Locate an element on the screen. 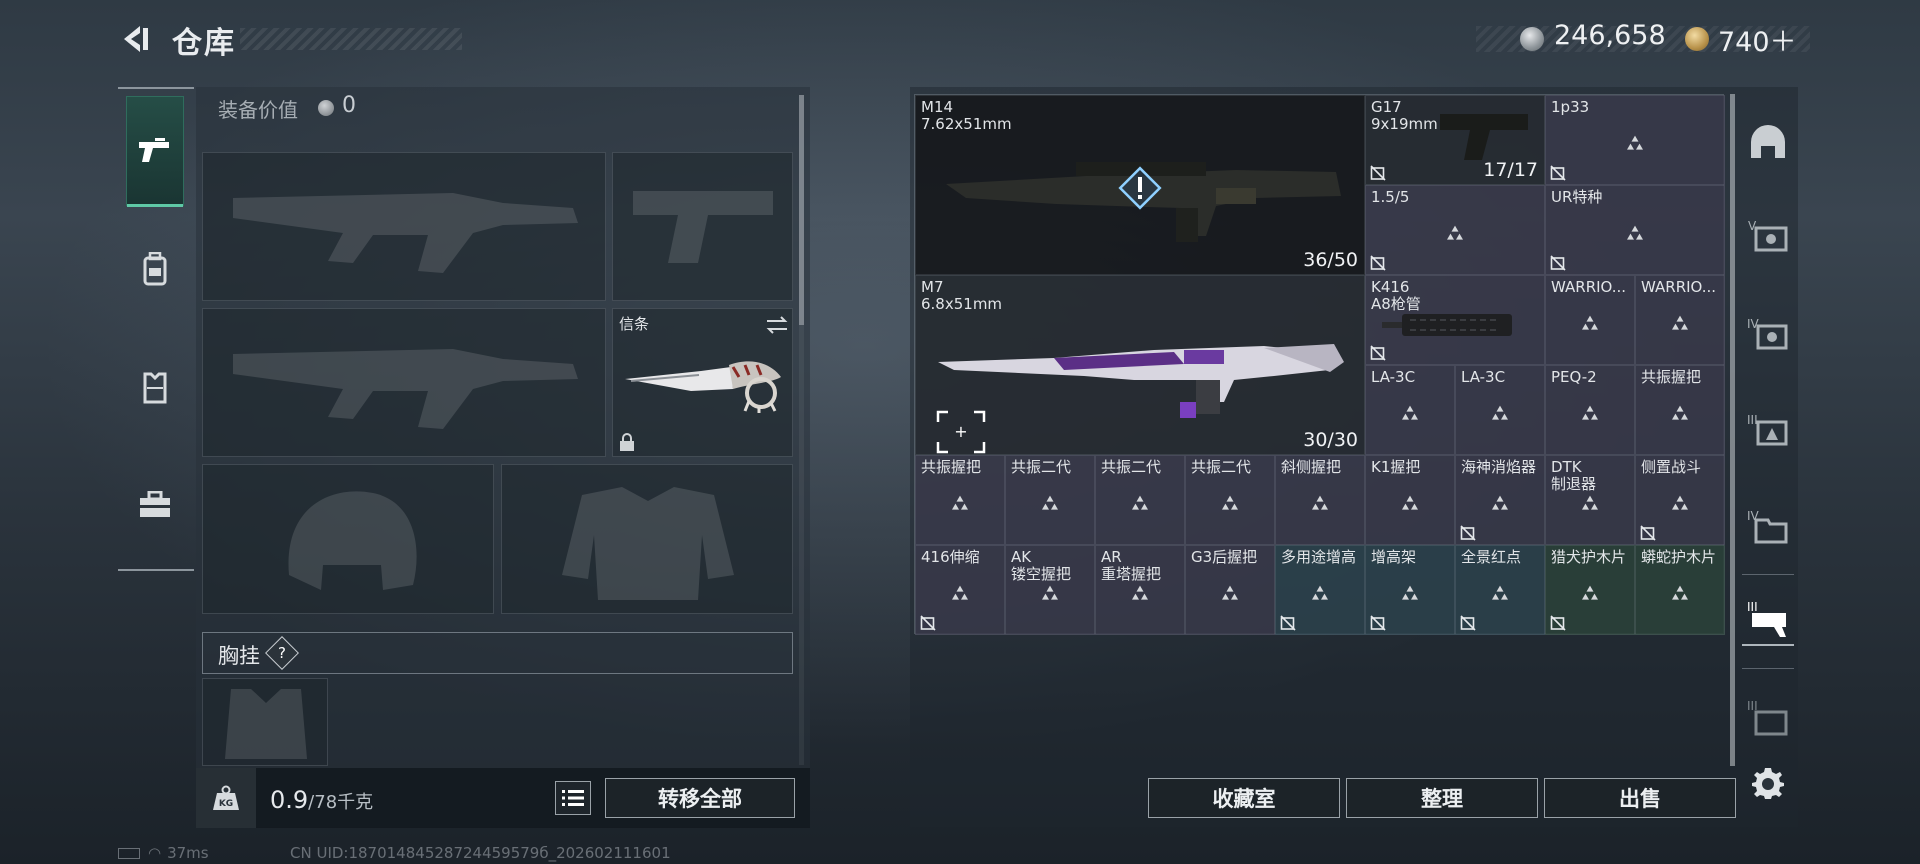  stash-item-g3-rear-grip: G3后握把 is located at coordinates (1230, 590).